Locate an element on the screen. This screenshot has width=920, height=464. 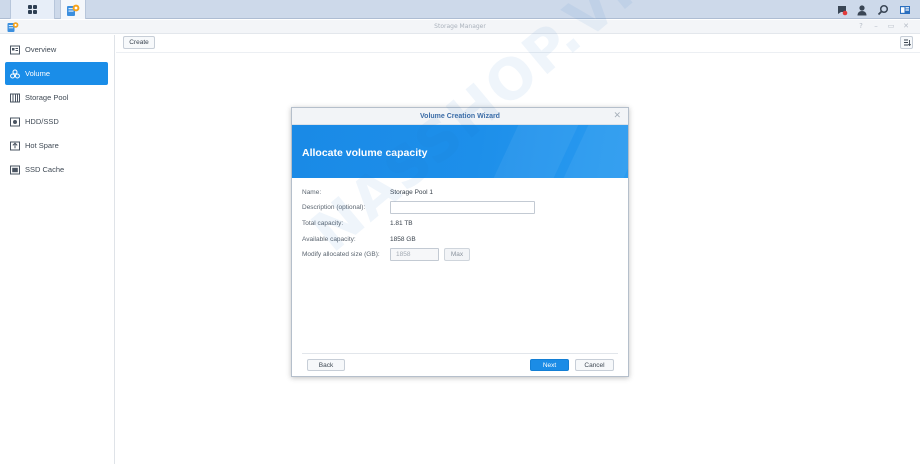
sidebar-item-label: Volume is located at coordinates (38, 73).